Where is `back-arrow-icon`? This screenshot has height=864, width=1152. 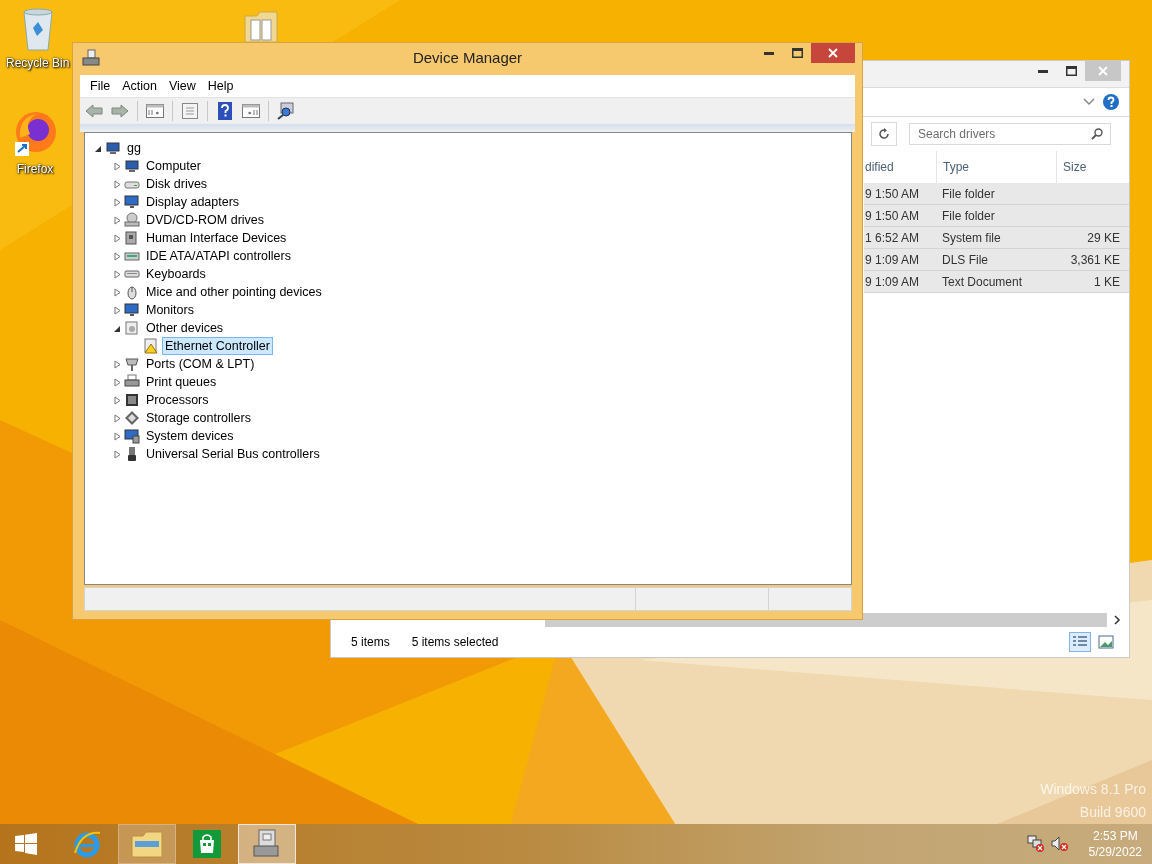
back-arrow-icon is located at coordinates (94, 111).